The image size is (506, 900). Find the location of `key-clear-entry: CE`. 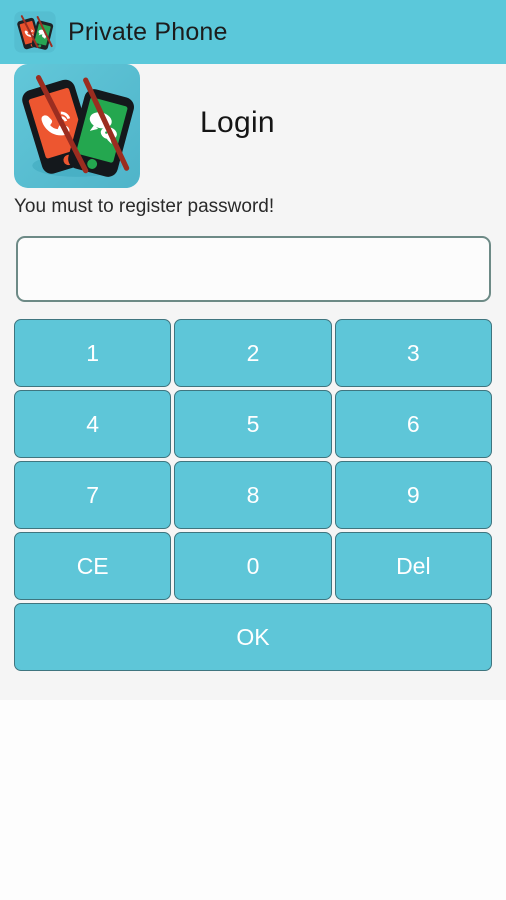

key-clear-entry: CE is located at coordinates (93, 566).